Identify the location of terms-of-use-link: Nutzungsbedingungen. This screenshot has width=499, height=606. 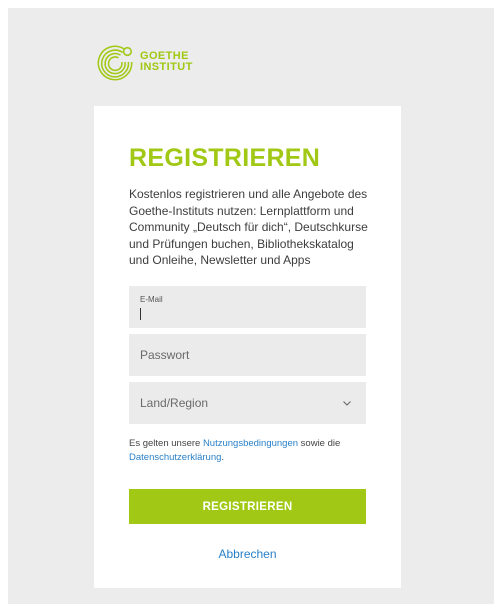
(250, 443).